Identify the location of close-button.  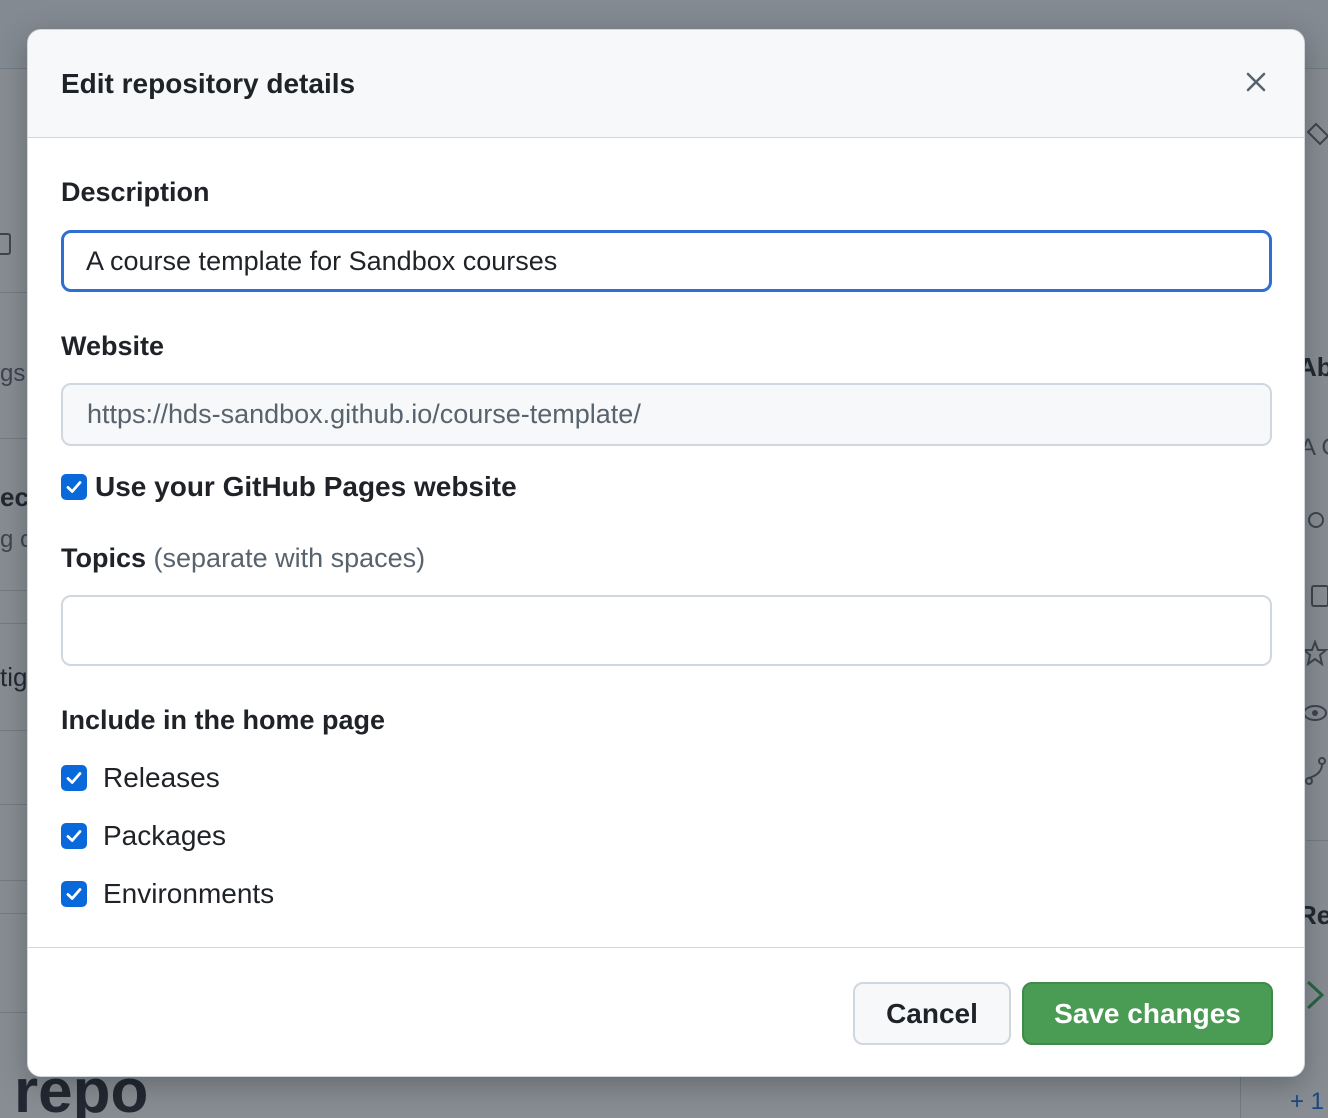
(1256, 84).